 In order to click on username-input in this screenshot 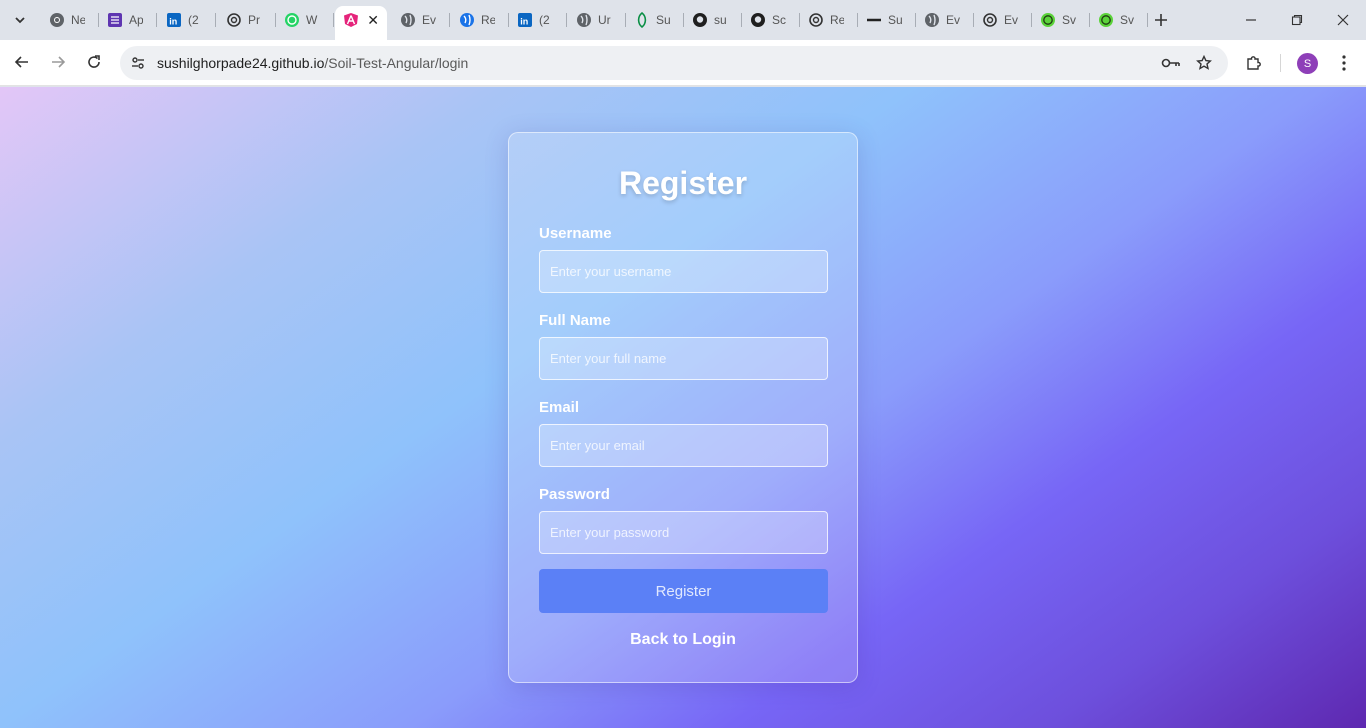, I will do `click(683, 271)`.